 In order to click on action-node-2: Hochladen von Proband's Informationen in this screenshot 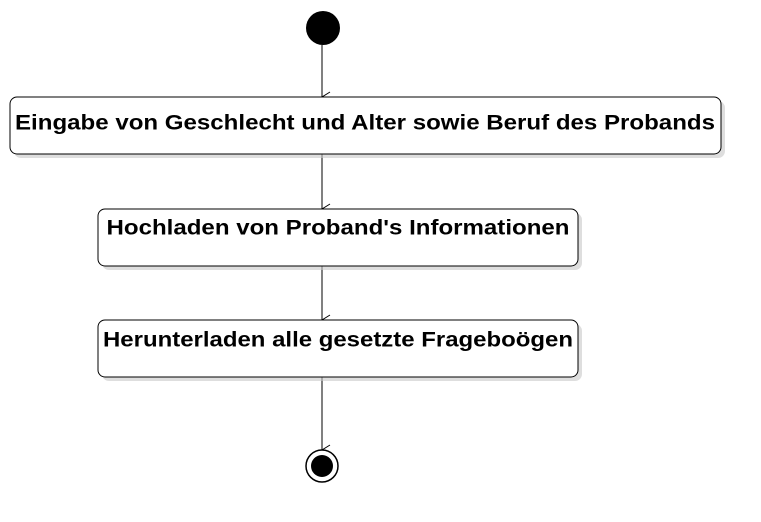, I will do `click(339, 239)`.